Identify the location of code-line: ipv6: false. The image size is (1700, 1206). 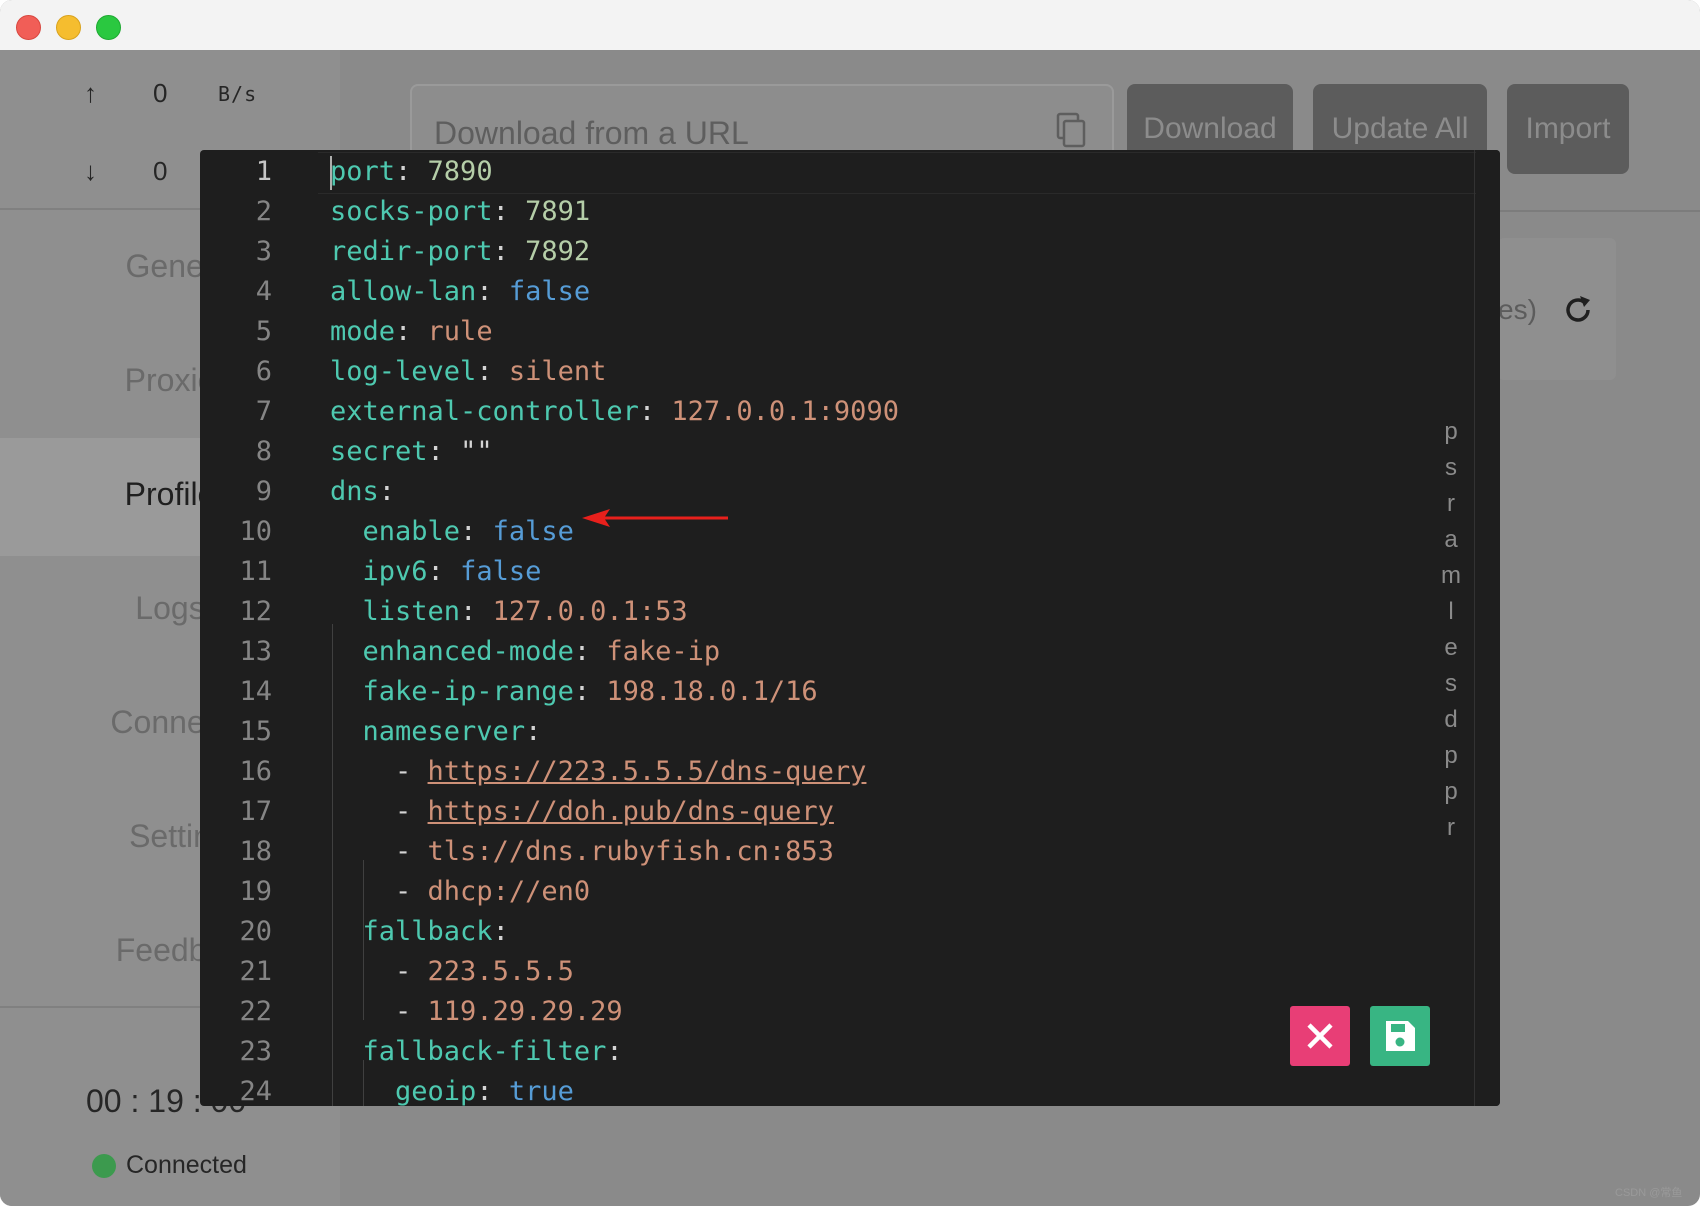
(436, 571).